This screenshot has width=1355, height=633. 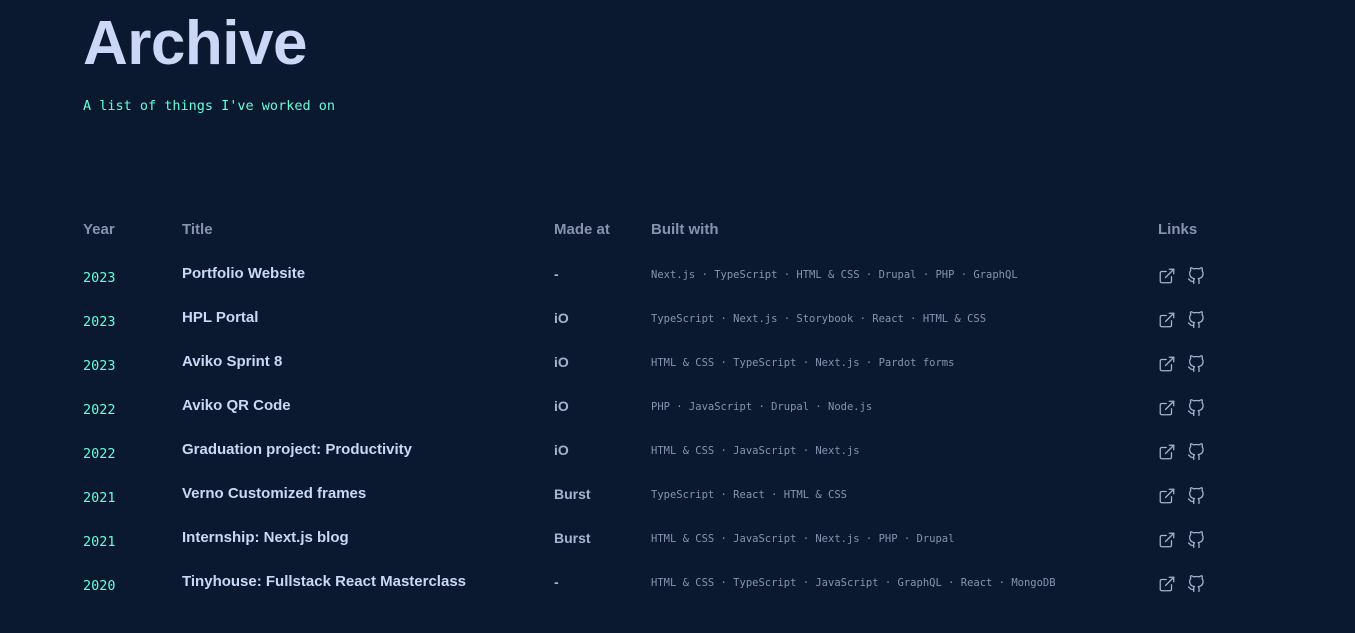 What do you see at coordinates (582, 229) in the screenshot?
I see `header-made-at: Made at` at bounding box center [582, 229].